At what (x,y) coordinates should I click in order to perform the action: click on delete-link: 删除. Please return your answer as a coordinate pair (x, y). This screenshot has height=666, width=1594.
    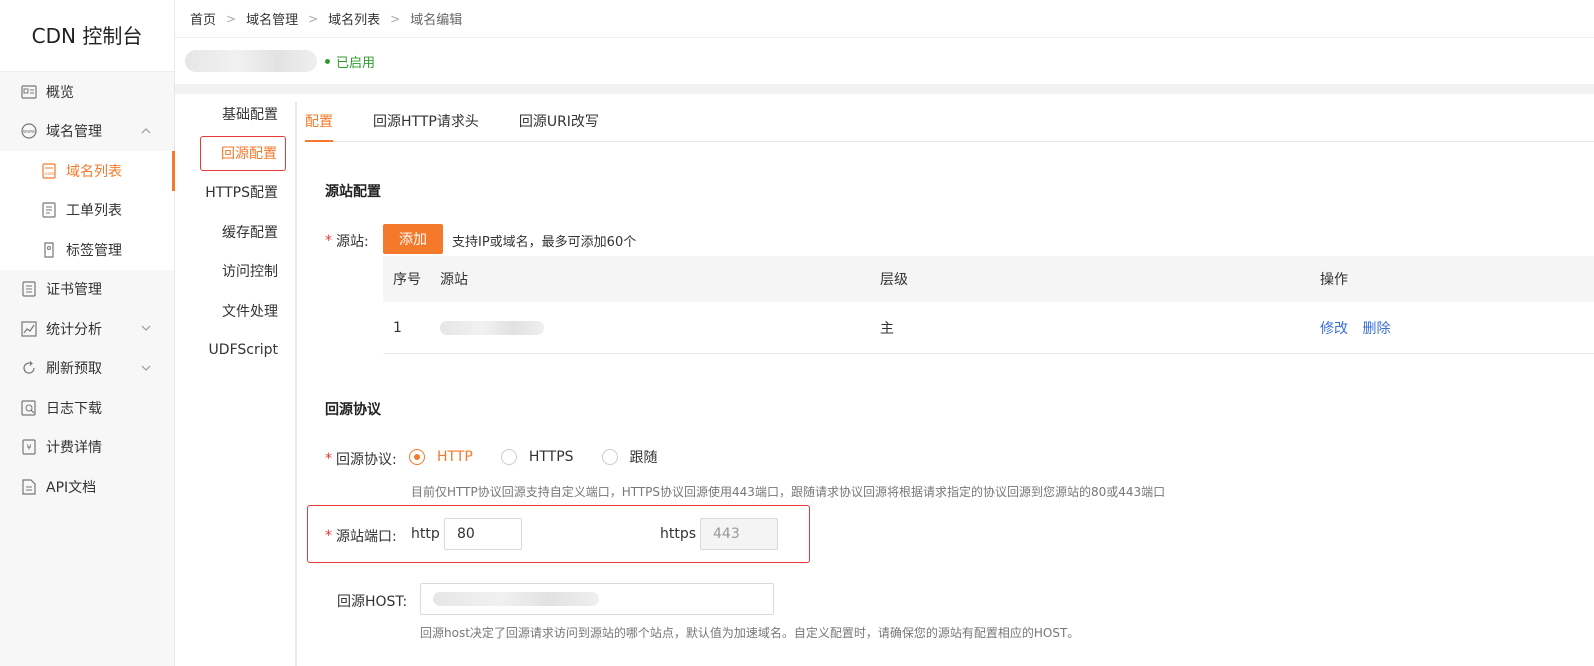
    Looking at the image, I should click on (1376, 329).